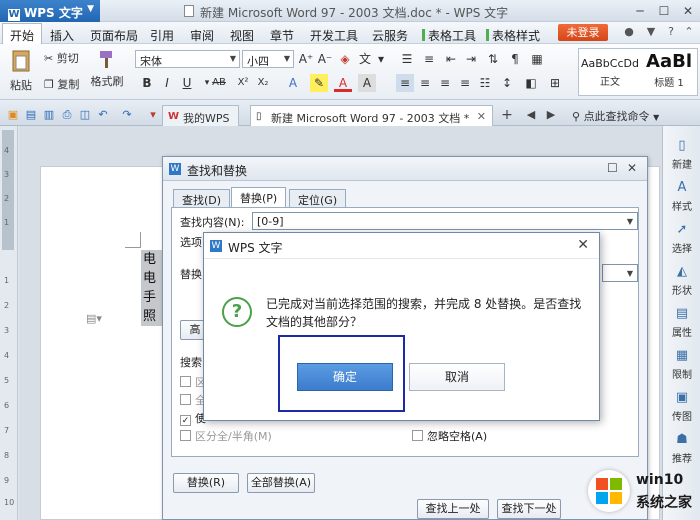  What do you see at coordinates (22, 33) in the screenshot?
I see `menu-home: 开始` at bounding box center [22, 33].